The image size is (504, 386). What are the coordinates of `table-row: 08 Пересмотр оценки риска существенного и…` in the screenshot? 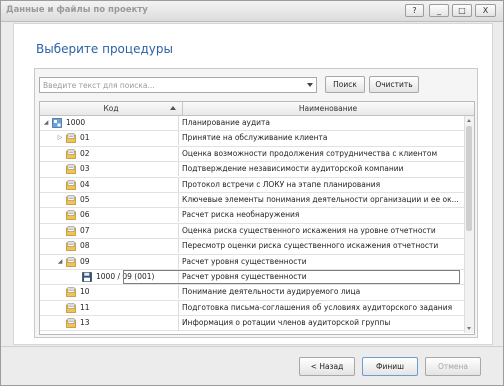 It's located at (252, 247).